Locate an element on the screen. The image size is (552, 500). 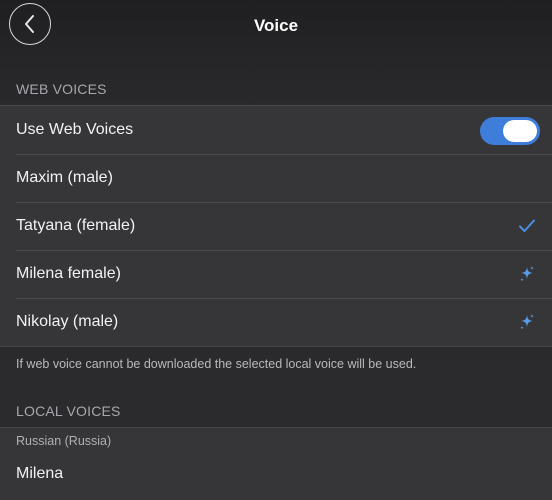
voice-label: Milena is located at coordinates (40, 473).